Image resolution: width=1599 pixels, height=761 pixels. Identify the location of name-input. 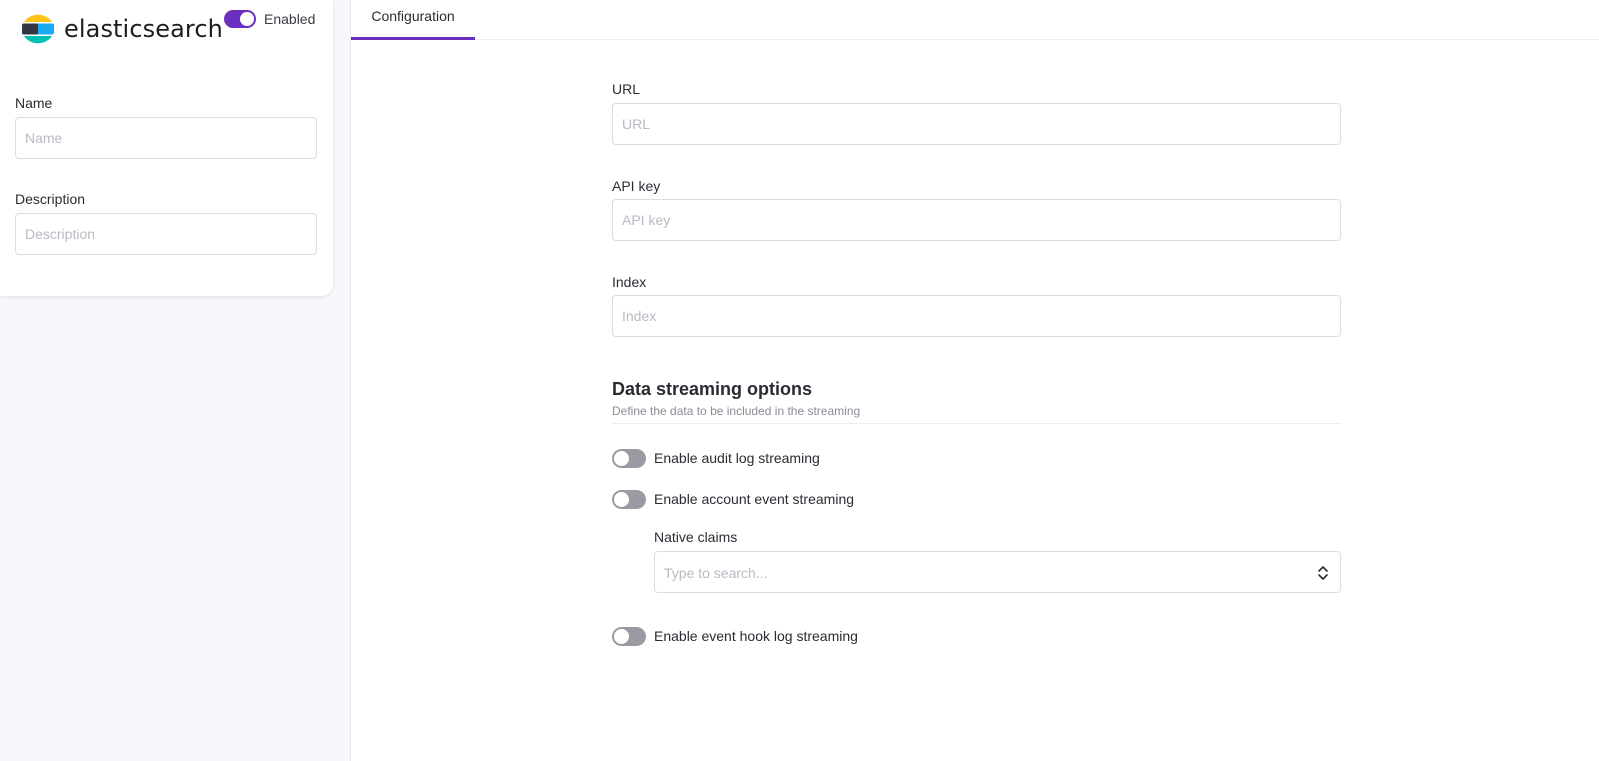
(166, 138).